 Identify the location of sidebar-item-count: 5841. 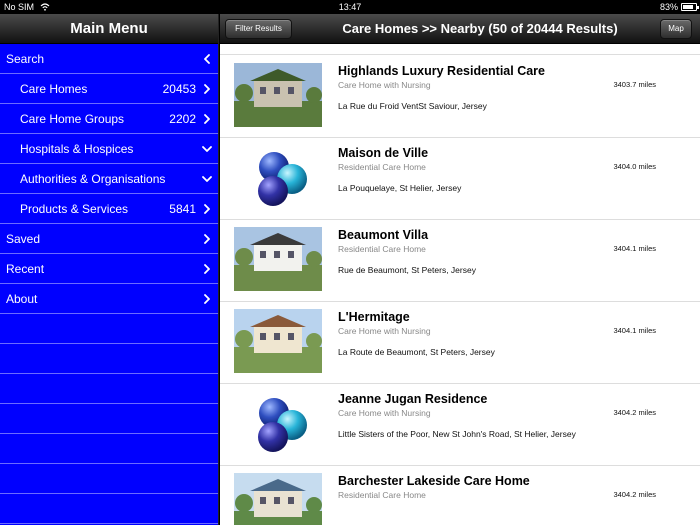
(182, 209).